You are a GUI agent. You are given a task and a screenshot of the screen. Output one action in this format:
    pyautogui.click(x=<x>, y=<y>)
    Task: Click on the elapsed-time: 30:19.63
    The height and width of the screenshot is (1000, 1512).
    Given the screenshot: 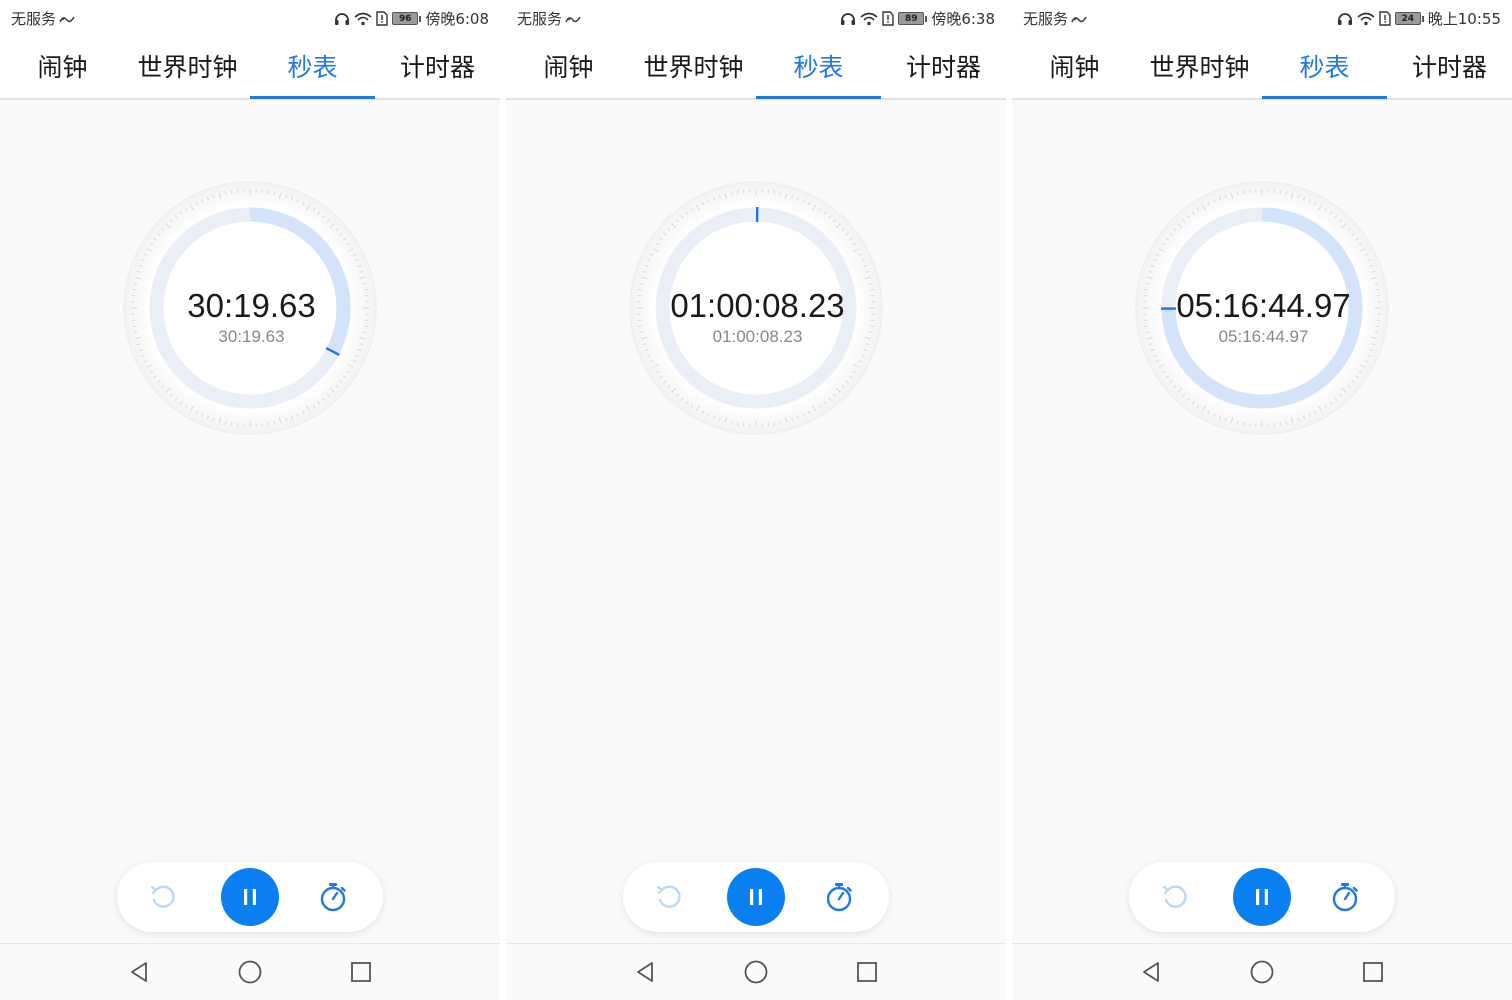 What is the action you would take?
    pyautogui.click(x=251, y=305)
    